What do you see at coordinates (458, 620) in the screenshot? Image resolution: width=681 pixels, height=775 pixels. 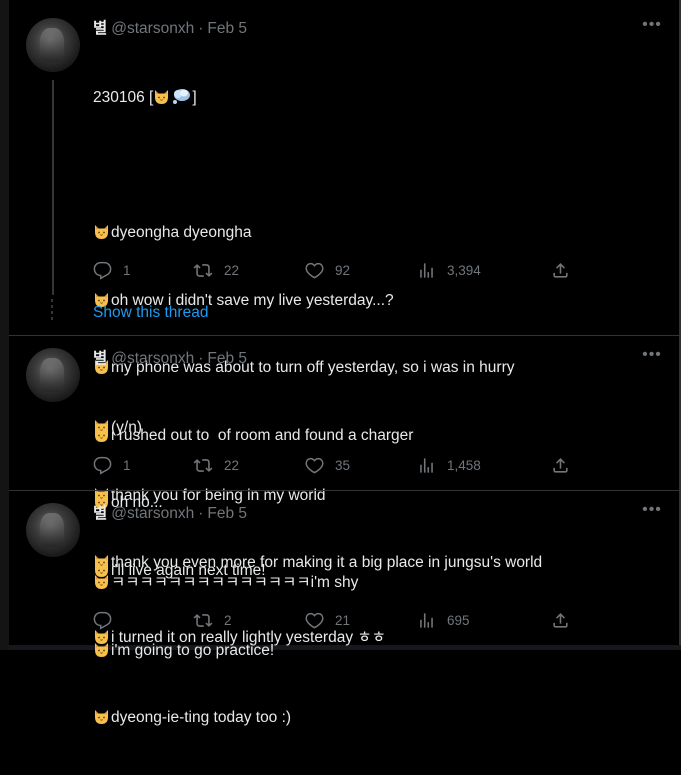 I see `view-count: 695` at bounding box center [458, 620].